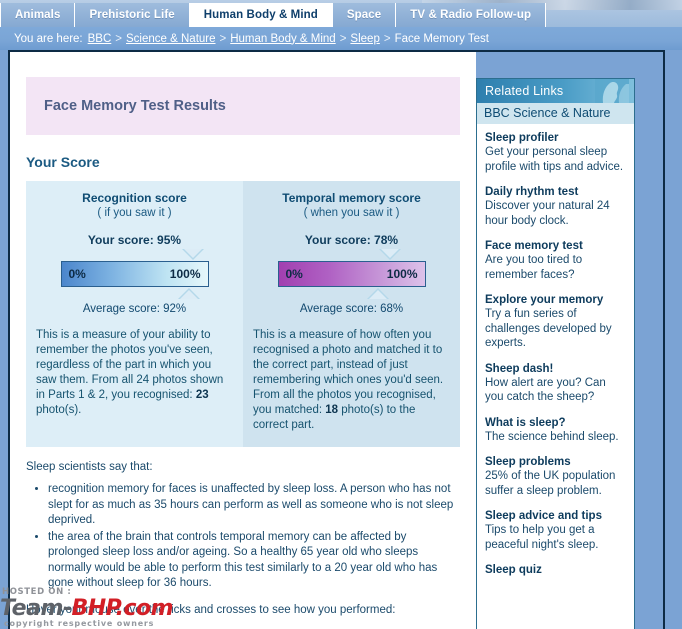  I want to click on breadcrumb-link-science-nature: Science & Nature, so click(171, 39).